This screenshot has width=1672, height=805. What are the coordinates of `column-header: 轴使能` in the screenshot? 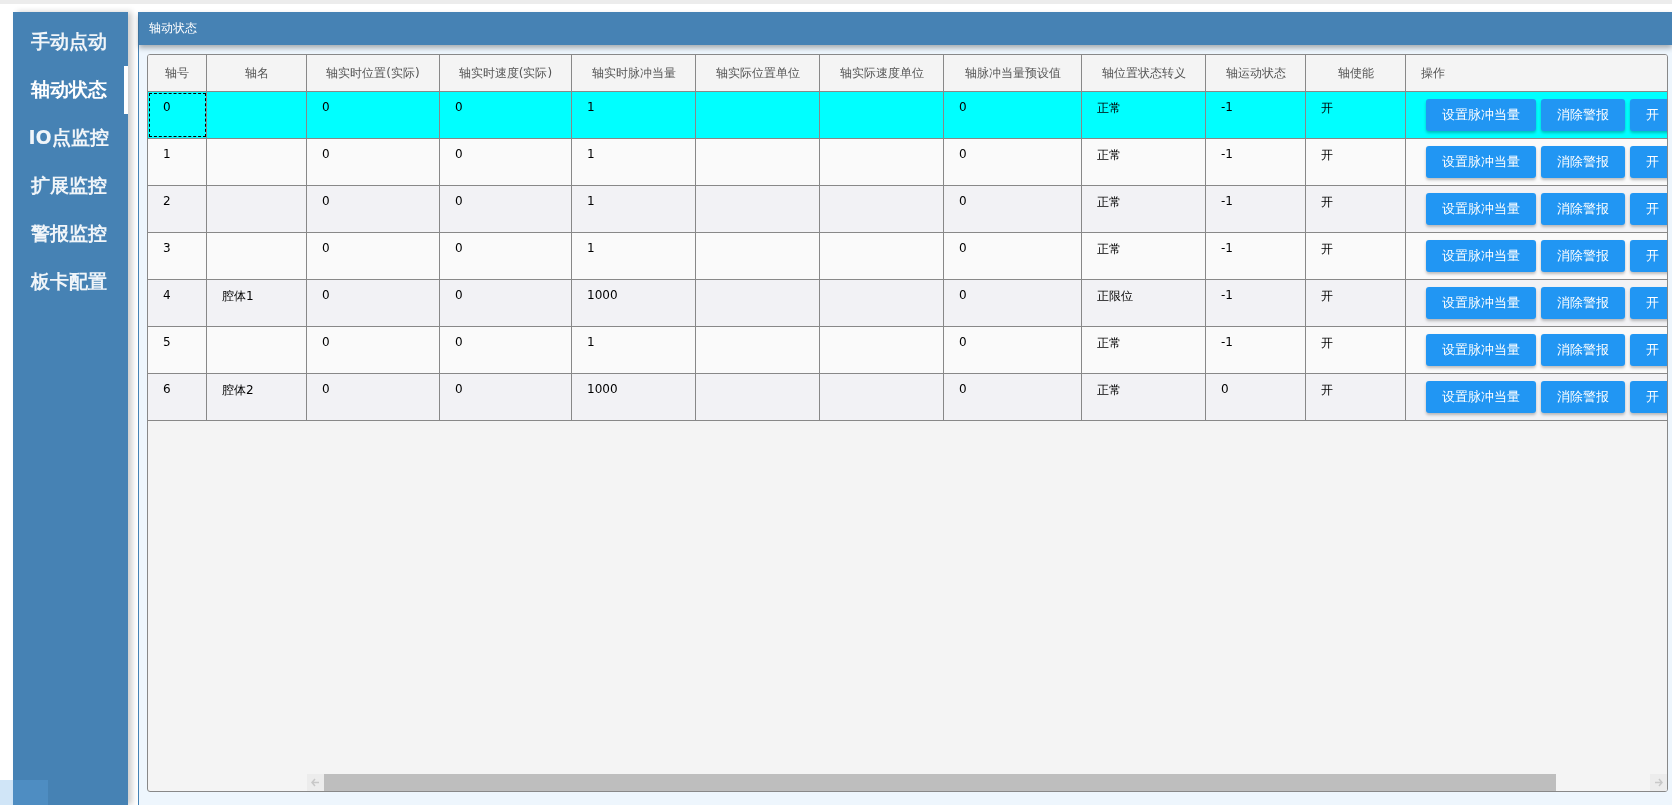 It's located at (1356, 73).